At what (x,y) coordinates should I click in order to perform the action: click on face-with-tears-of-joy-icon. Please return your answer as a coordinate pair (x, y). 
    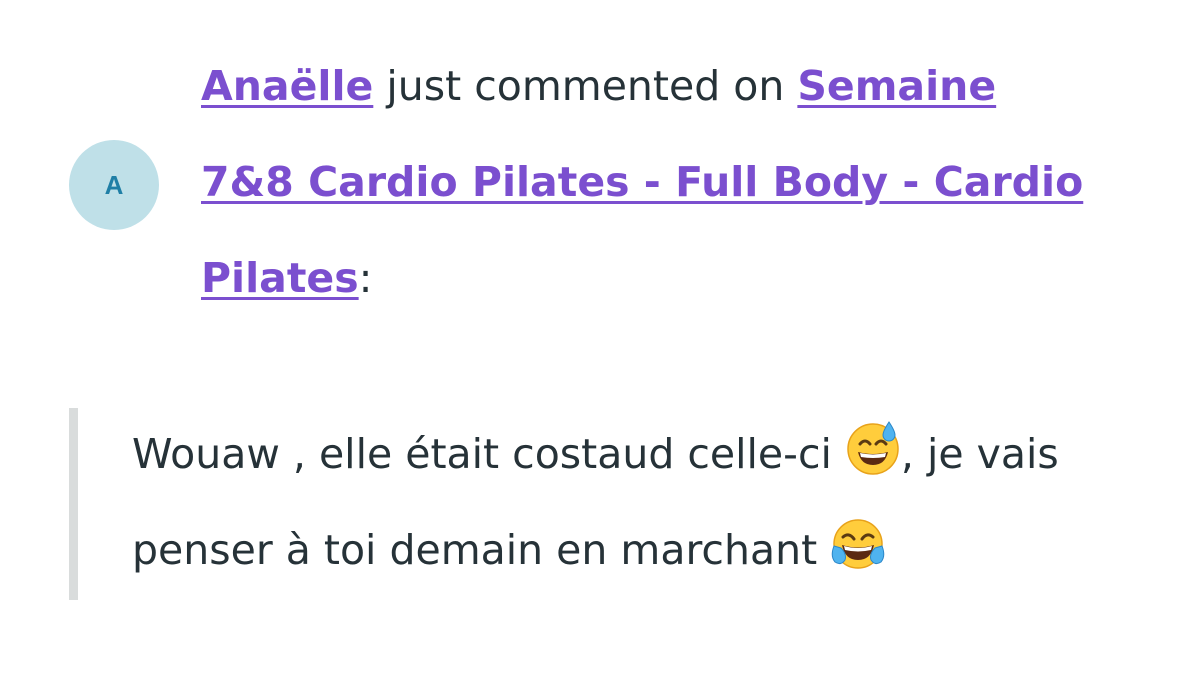
    Looking at the image, I should click on (858, 544).